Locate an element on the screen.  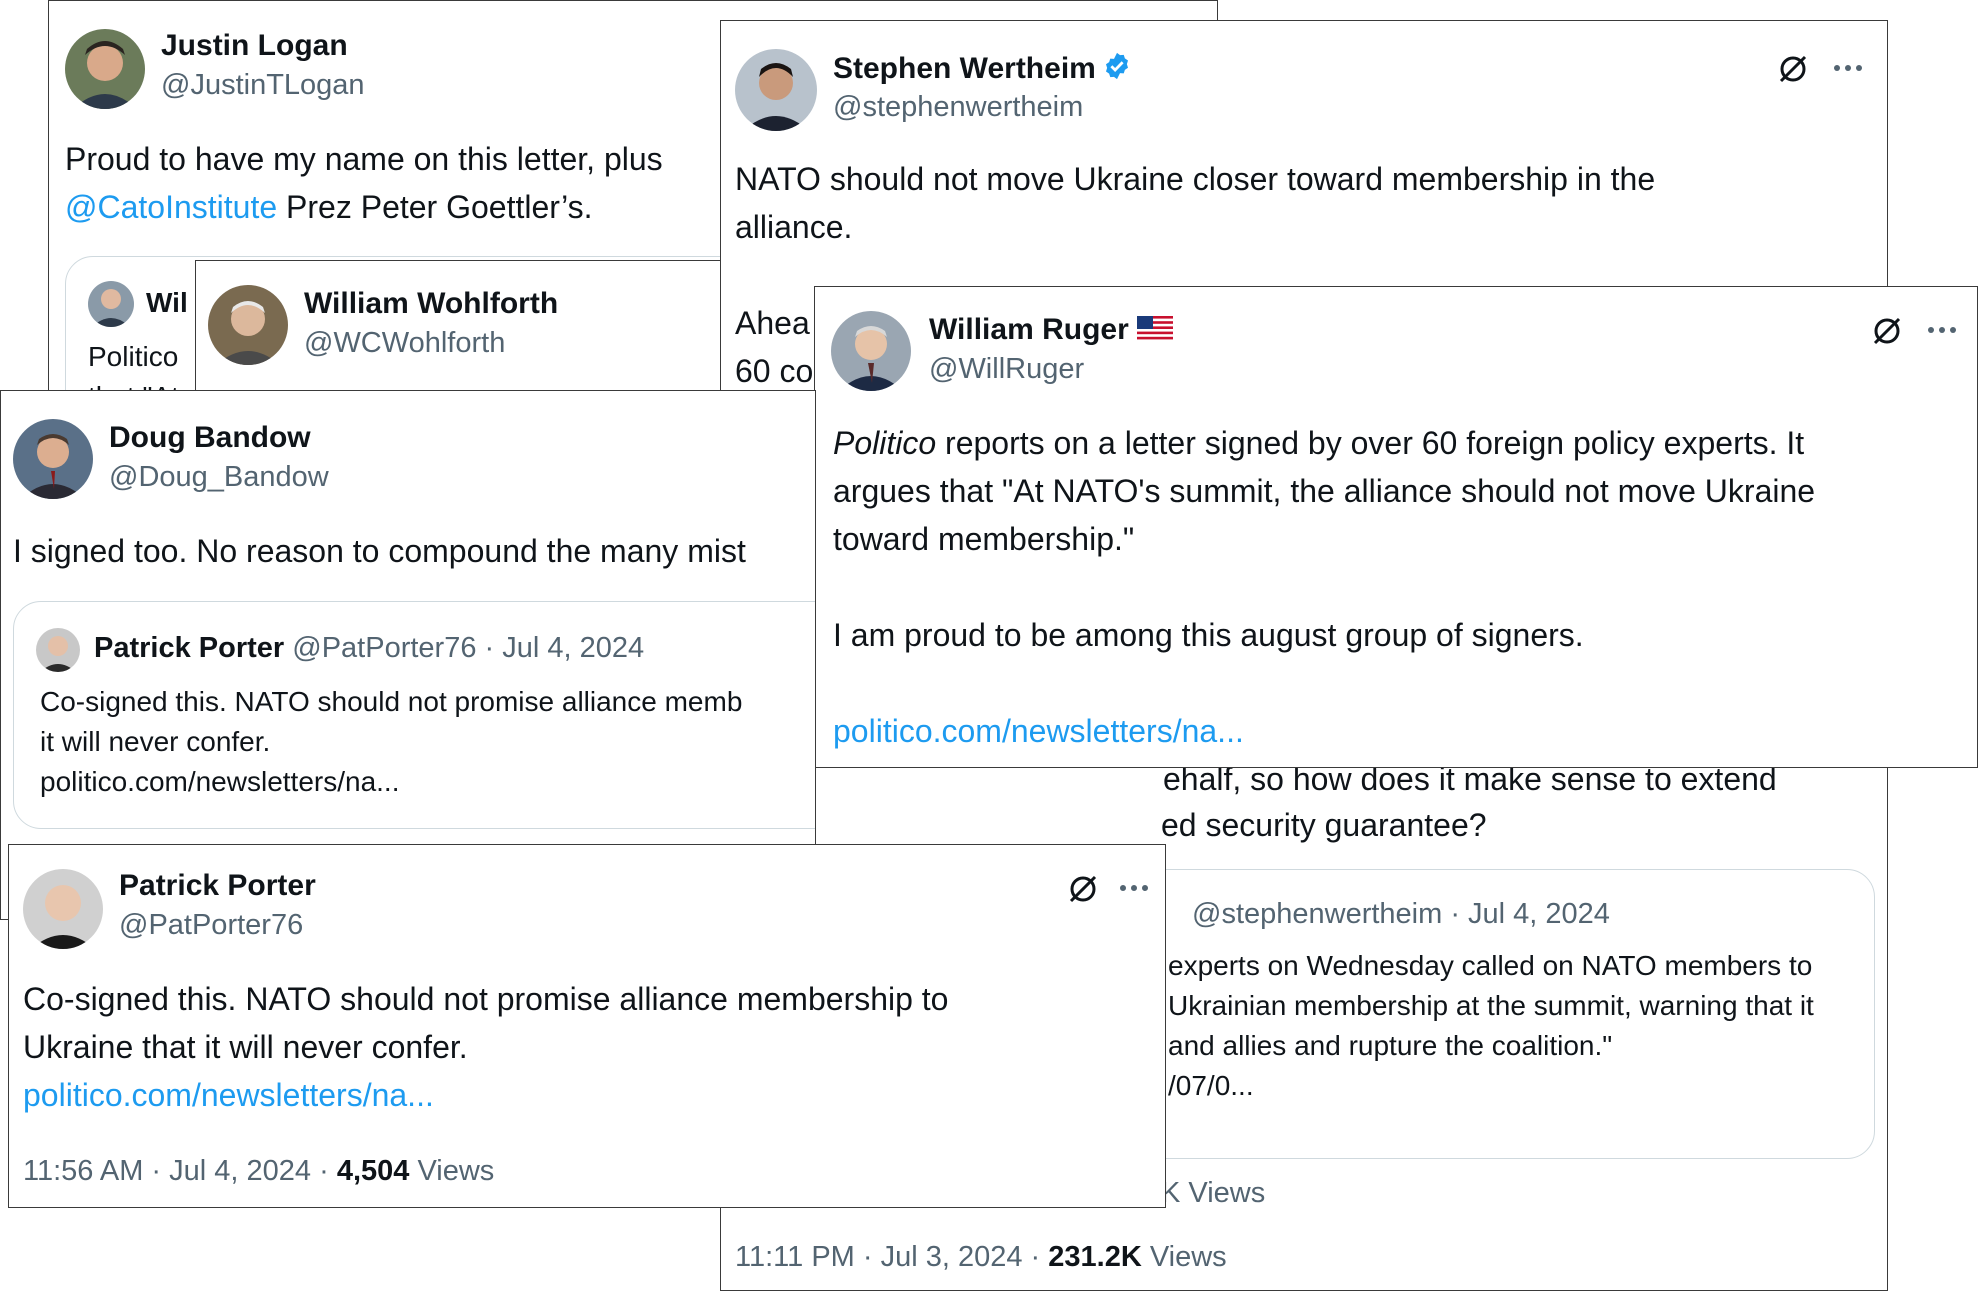
tweet-text-rest: Prez Peter Goettler’s. is located at coordinates (435, 207).